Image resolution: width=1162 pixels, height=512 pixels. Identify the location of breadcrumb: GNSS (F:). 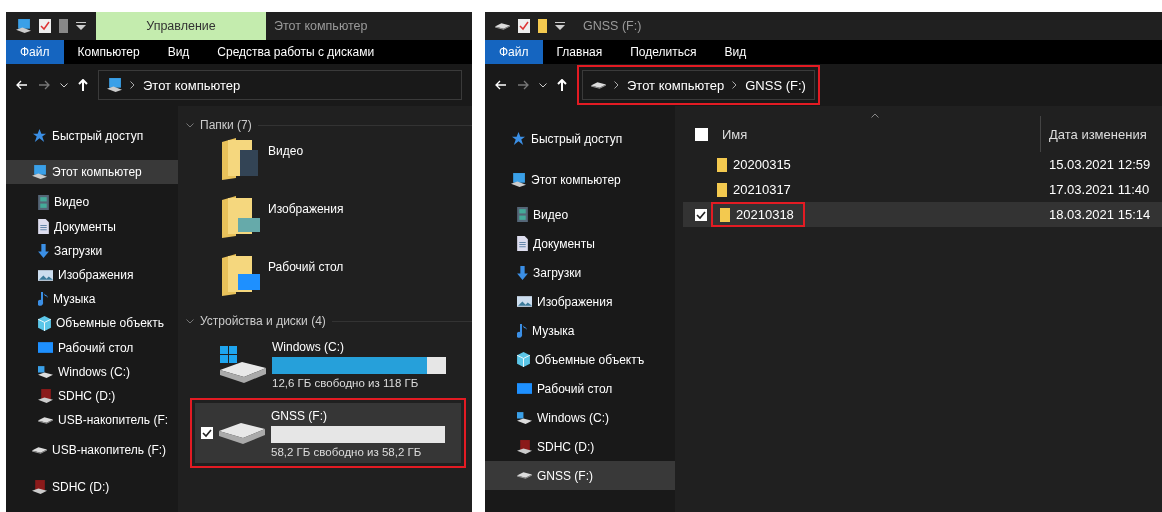
(775, 85).